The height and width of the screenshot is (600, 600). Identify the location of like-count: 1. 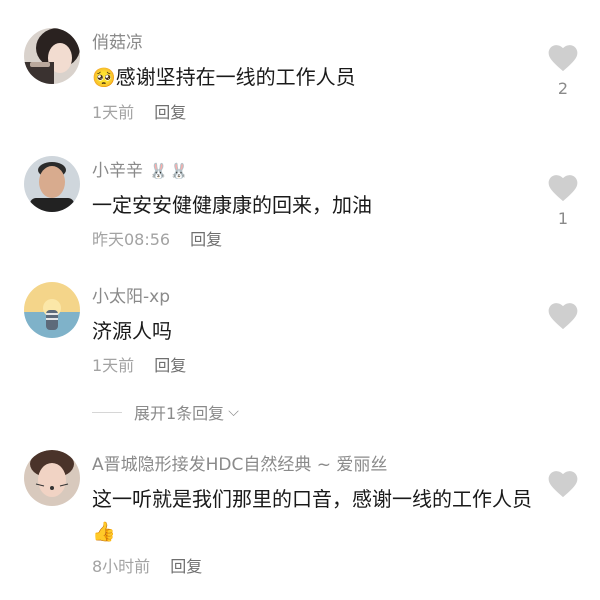
(563, 218).